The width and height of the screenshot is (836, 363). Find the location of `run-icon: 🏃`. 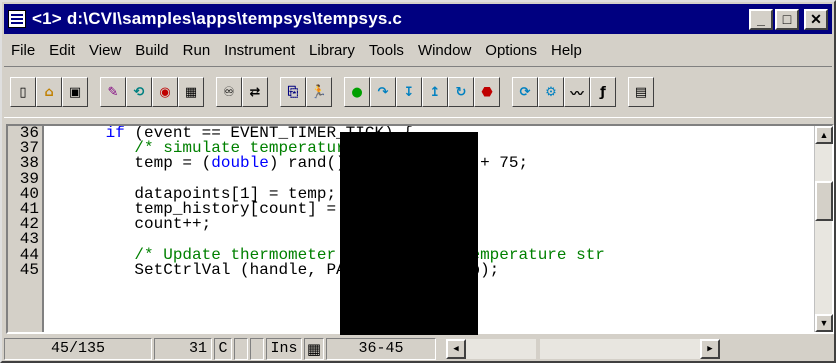

run-icon: 🏃 is located at coordinates (319, 92).